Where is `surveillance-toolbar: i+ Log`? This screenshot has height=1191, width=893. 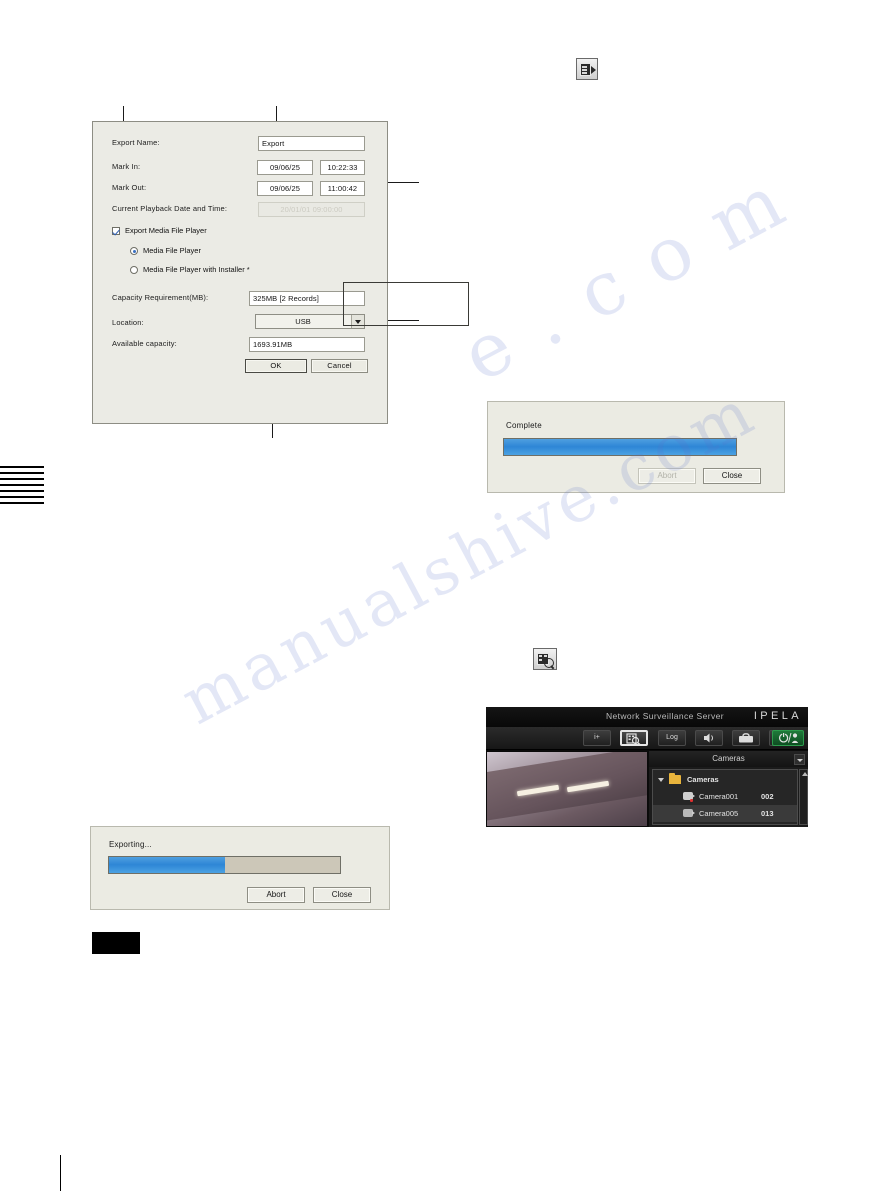 surveillance-toolbar: i+ Log is located at coordinates (647, 738).